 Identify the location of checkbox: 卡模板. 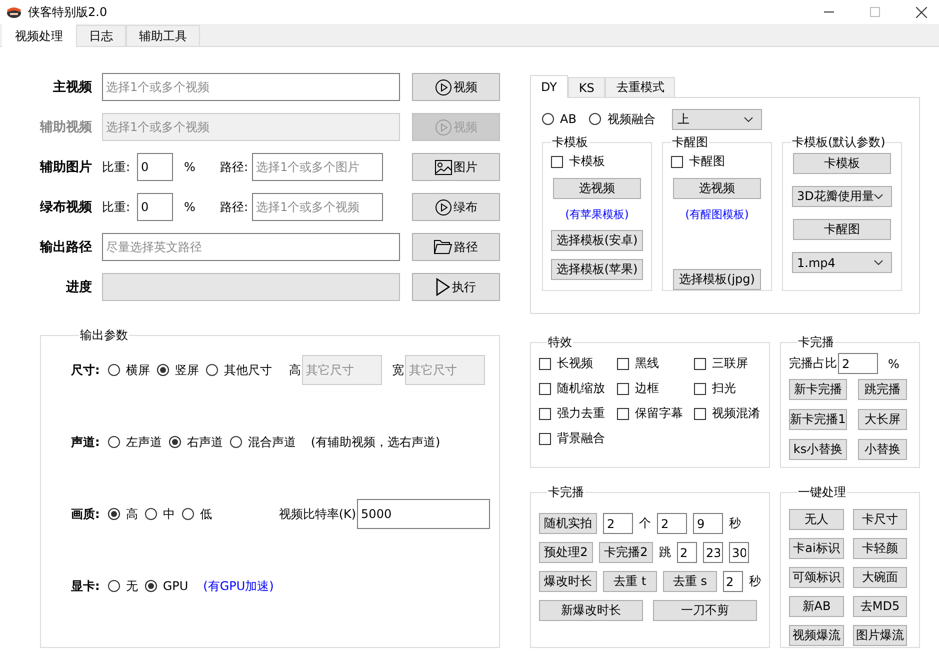
(578, 161).